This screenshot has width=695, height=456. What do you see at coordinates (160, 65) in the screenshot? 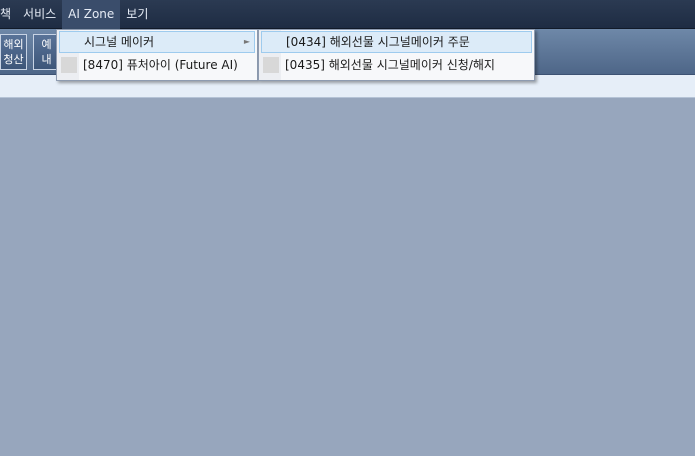
I see `menu-item-label: [8470] 퓨처아이 (Future AI)` at bounding box center [160, 65].